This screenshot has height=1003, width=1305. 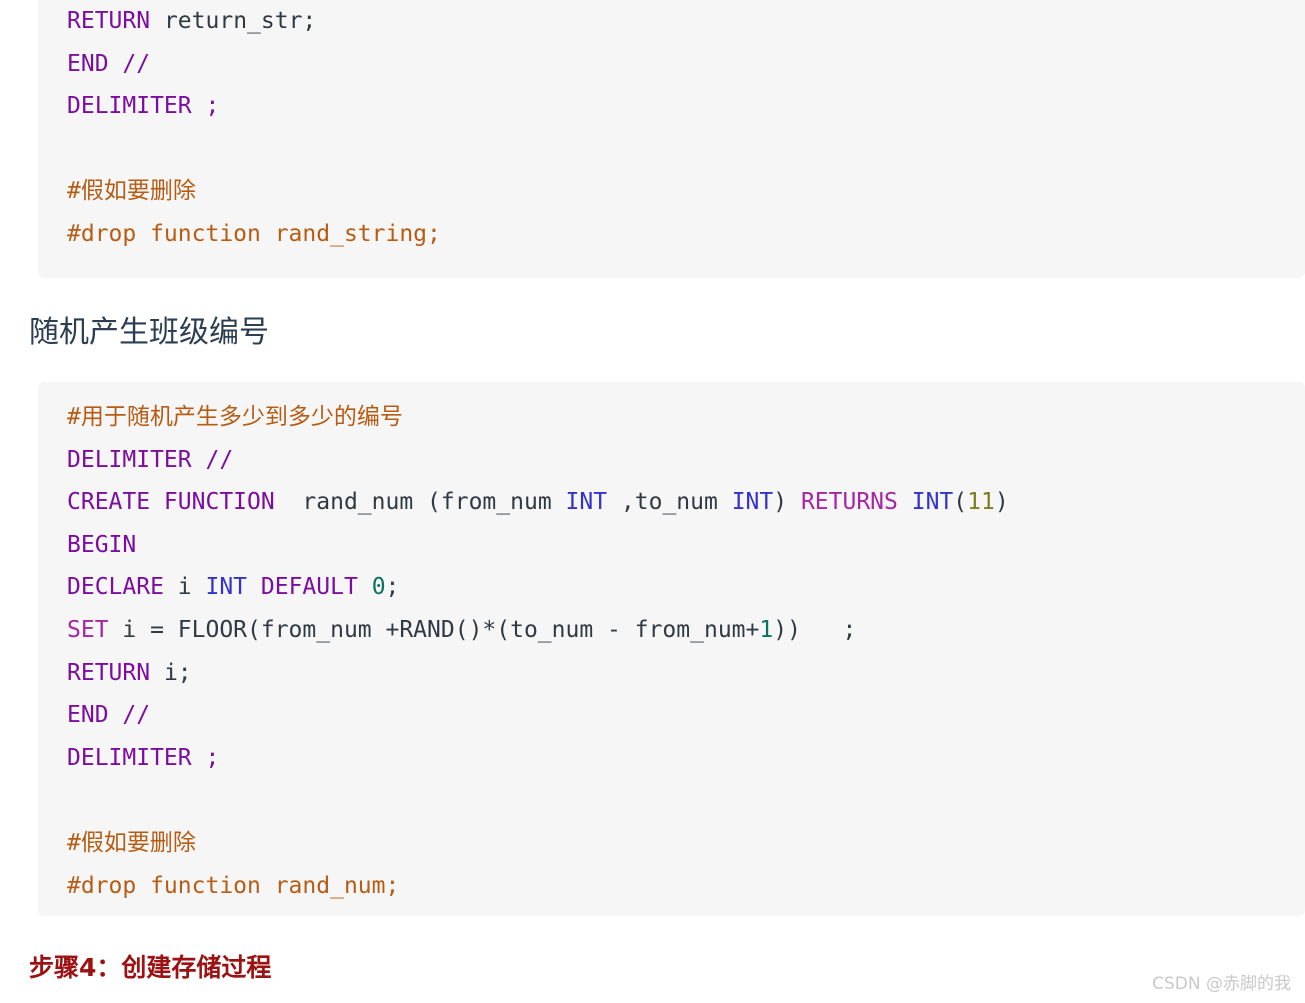 I want to click on code-token: (, so click(x=960, y=502).